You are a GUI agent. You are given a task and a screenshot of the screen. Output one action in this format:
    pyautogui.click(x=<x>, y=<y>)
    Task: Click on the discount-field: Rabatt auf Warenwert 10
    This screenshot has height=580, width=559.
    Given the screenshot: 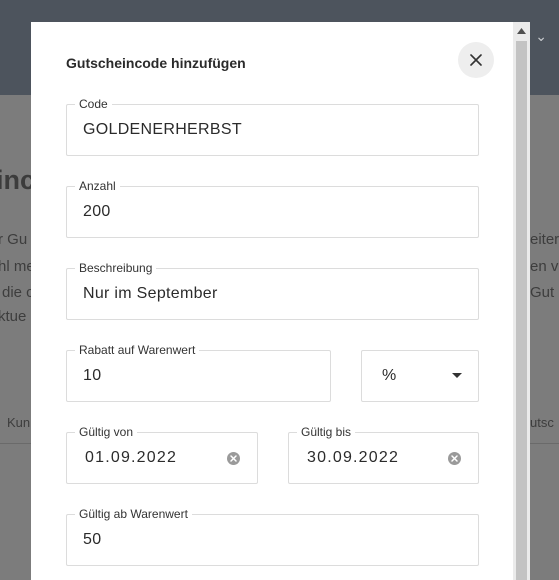 What is the action you would take?
    pyautogui.click(x=198, y=372)
    